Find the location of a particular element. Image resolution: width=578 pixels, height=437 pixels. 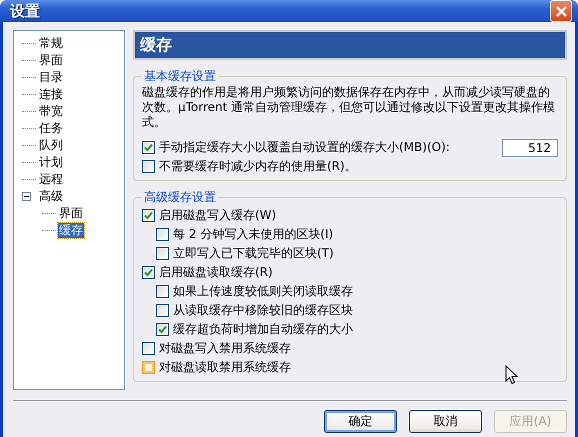

window-title: 设置 is located at coordinates (25, 11).